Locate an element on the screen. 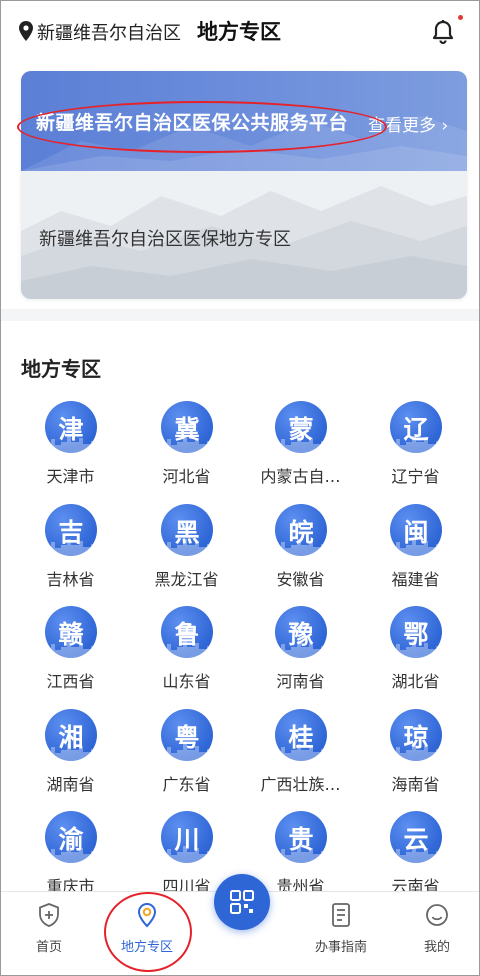 The height and width of the screenshot is (976, 480). province-abbr: 辽 is located at coordinates (416, 429).